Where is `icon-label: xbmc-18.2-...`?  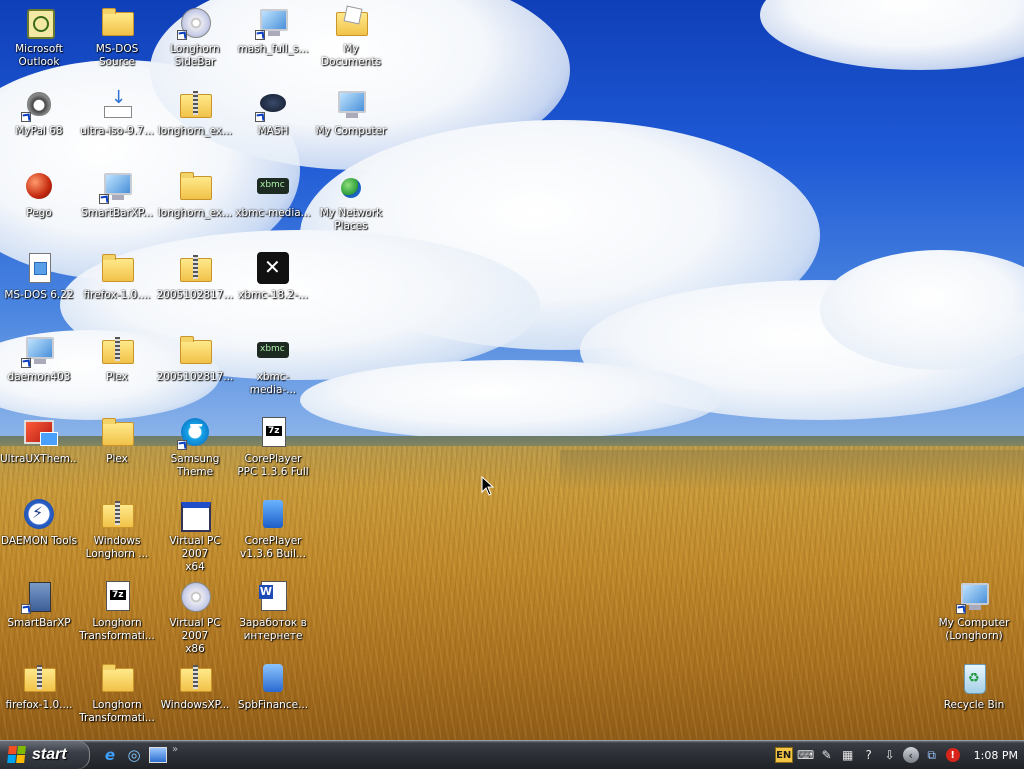 icon-label: xbmc-18.2-... is located at coordinates (273, 295).